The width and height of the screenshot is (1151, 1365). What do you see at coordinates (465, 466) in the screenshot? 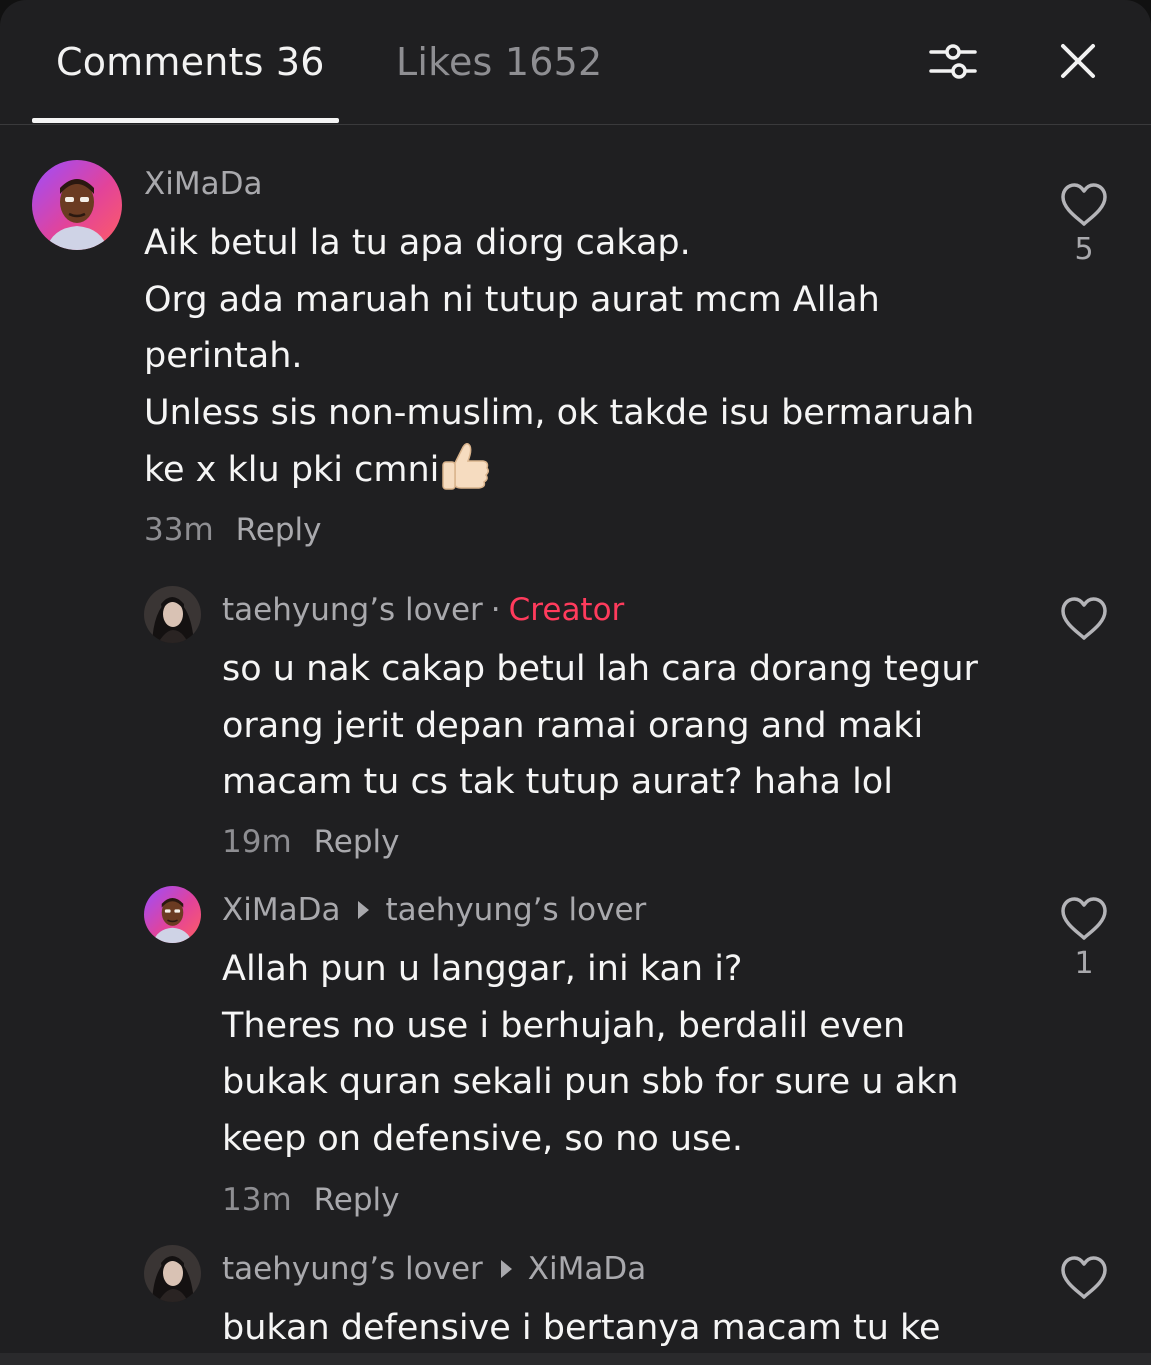
I see `thumbs-up-icon` at bounding box center [465, 466].